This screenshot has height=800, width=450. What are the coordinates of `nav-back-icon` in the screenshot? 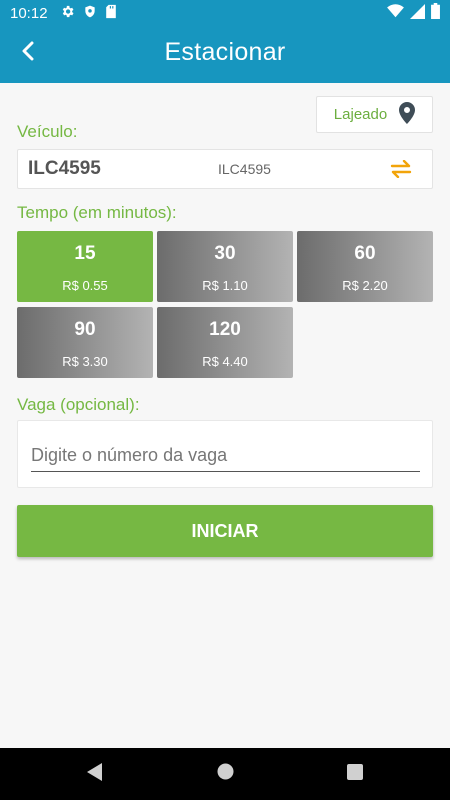 It's located at (95, 774).